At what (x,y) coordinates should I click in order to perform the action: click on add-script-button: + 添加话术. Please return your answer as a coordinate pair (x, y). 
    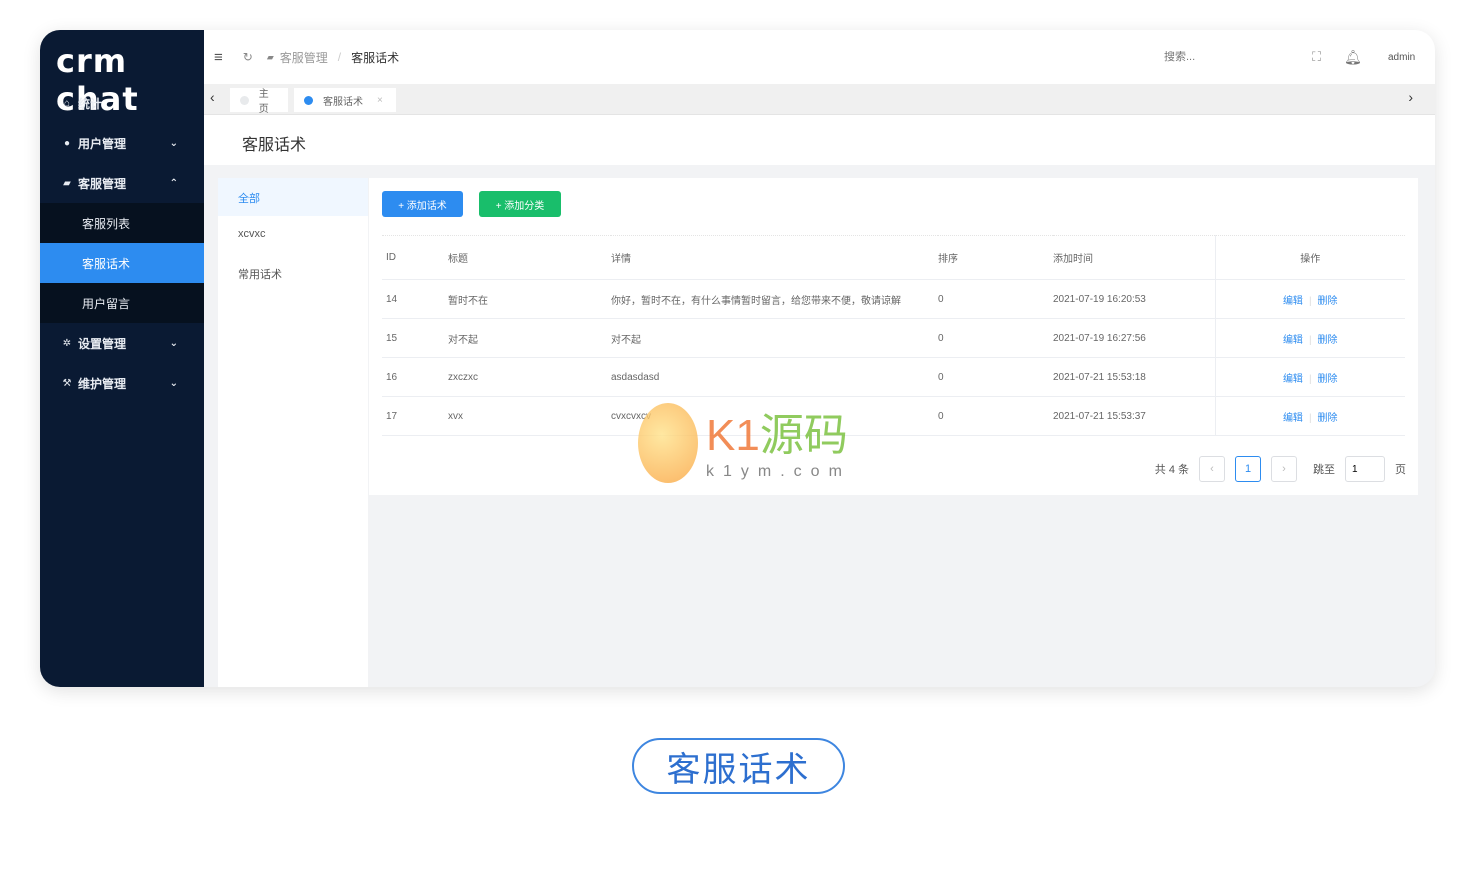
    Looking at the image, I should click on (422, 204).